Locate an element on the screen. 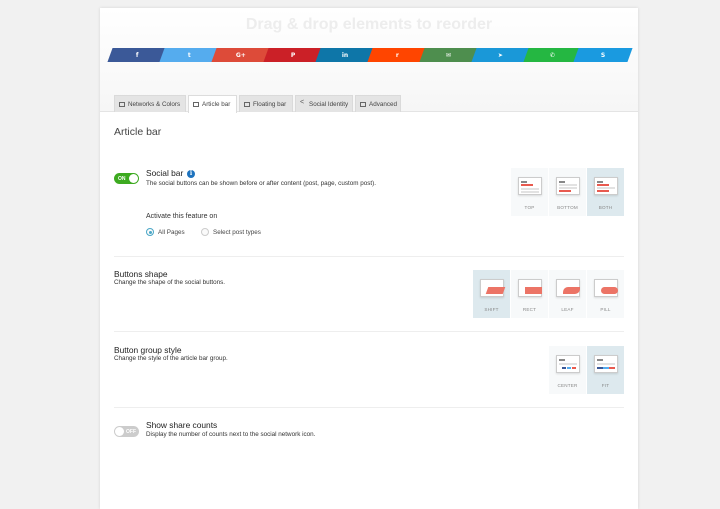 The image size is (720, 509). shape-rect-thumbnail is located at coordinates (530, 288).